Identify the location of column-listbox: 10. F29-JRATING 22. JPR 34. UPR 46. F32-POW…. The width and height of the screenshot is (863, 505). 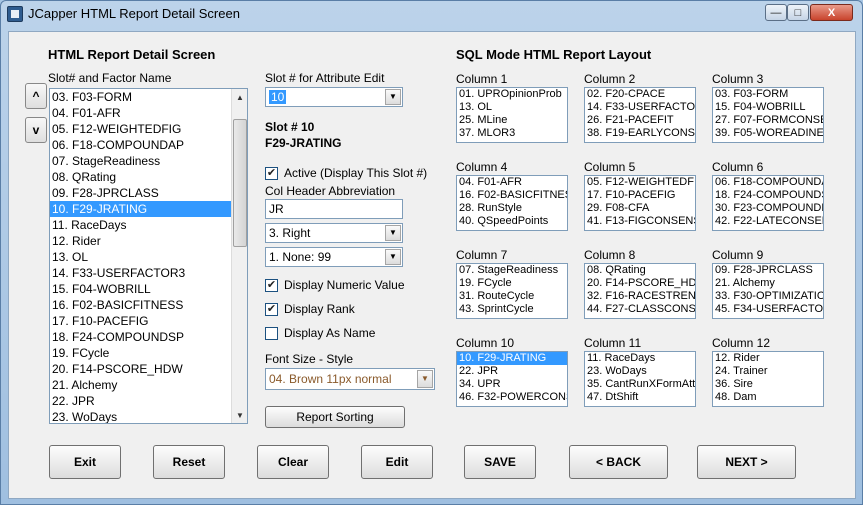
(512, 379).